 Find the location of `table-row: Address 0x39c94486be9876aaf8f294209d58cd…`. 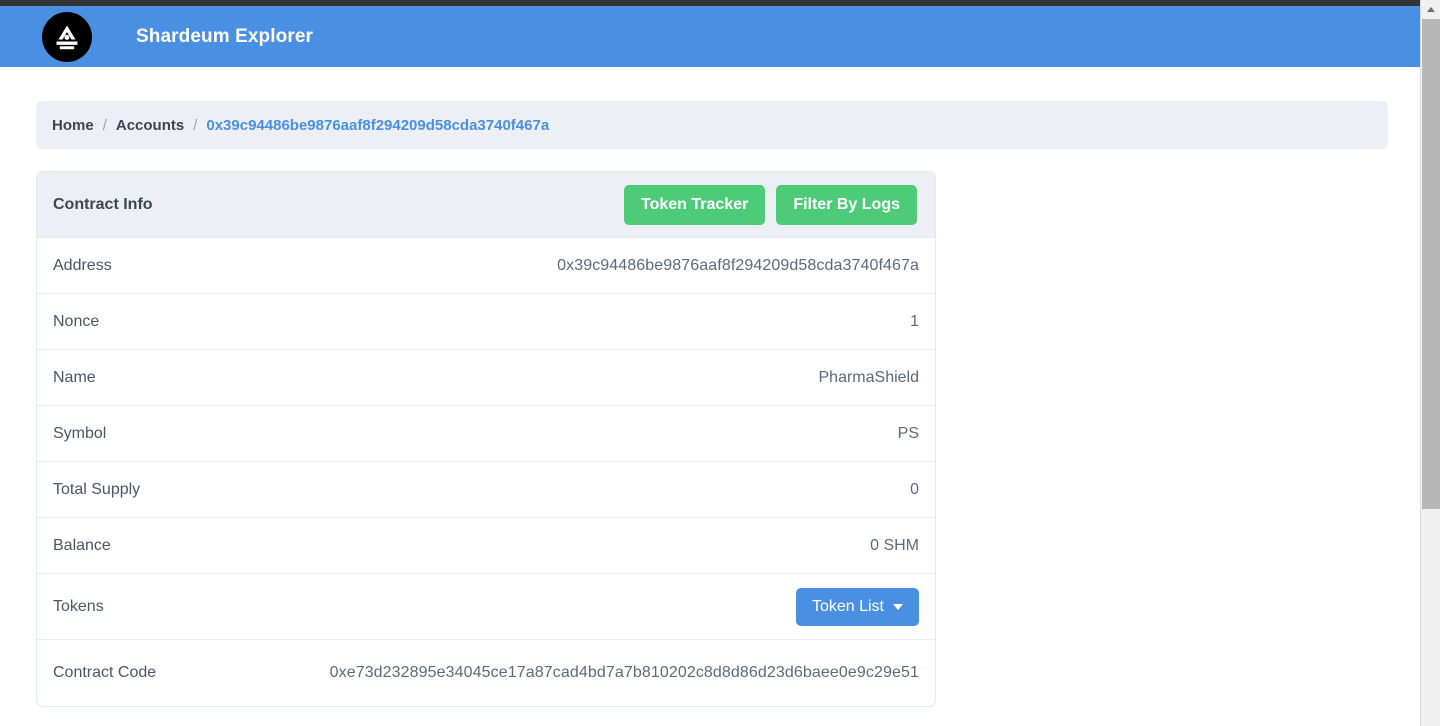

table-row: Address 0x39c94486be9876aaf8f294209d58cd… is located at coordinates (486, 266).